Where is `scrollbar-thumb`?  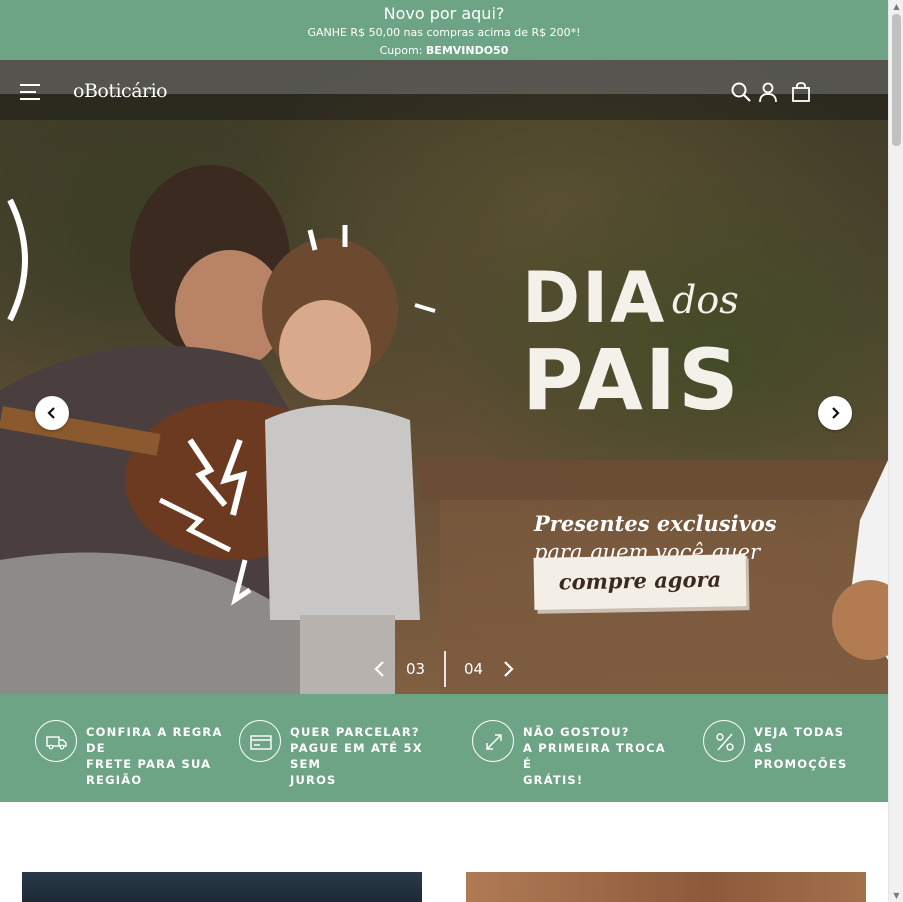
scrollbar-thumb is located at coordinates (896, 80).